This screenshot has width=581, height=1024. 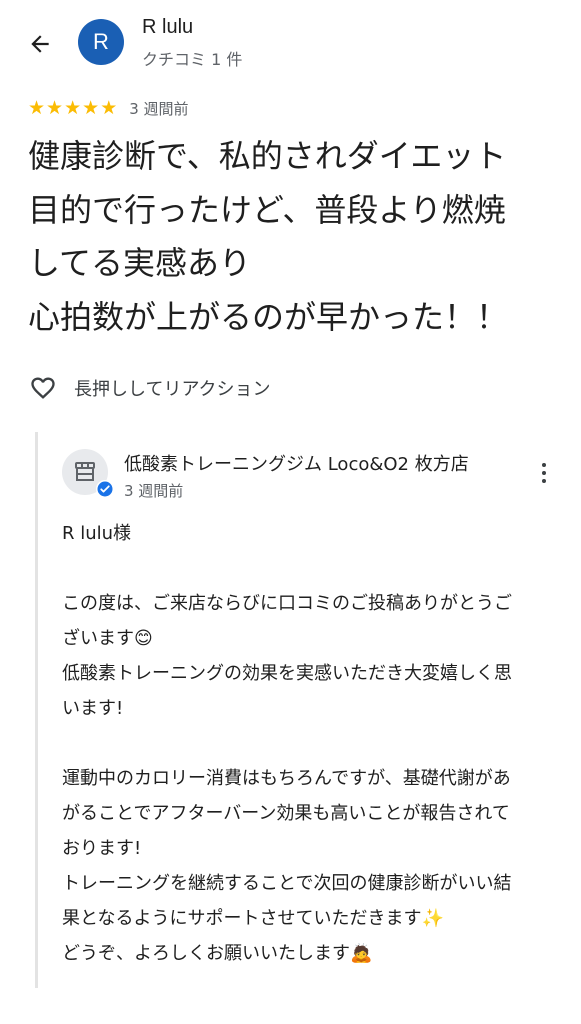 I want to click on verified-badge-icon, so click(x=105, y=489).